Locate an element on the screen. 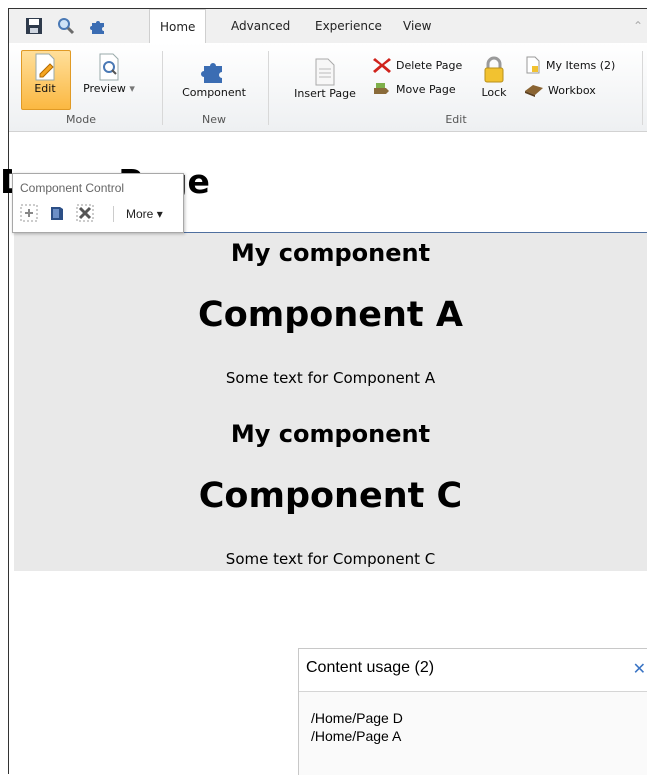  toolbar-divider is located at coordinates (113, 214).